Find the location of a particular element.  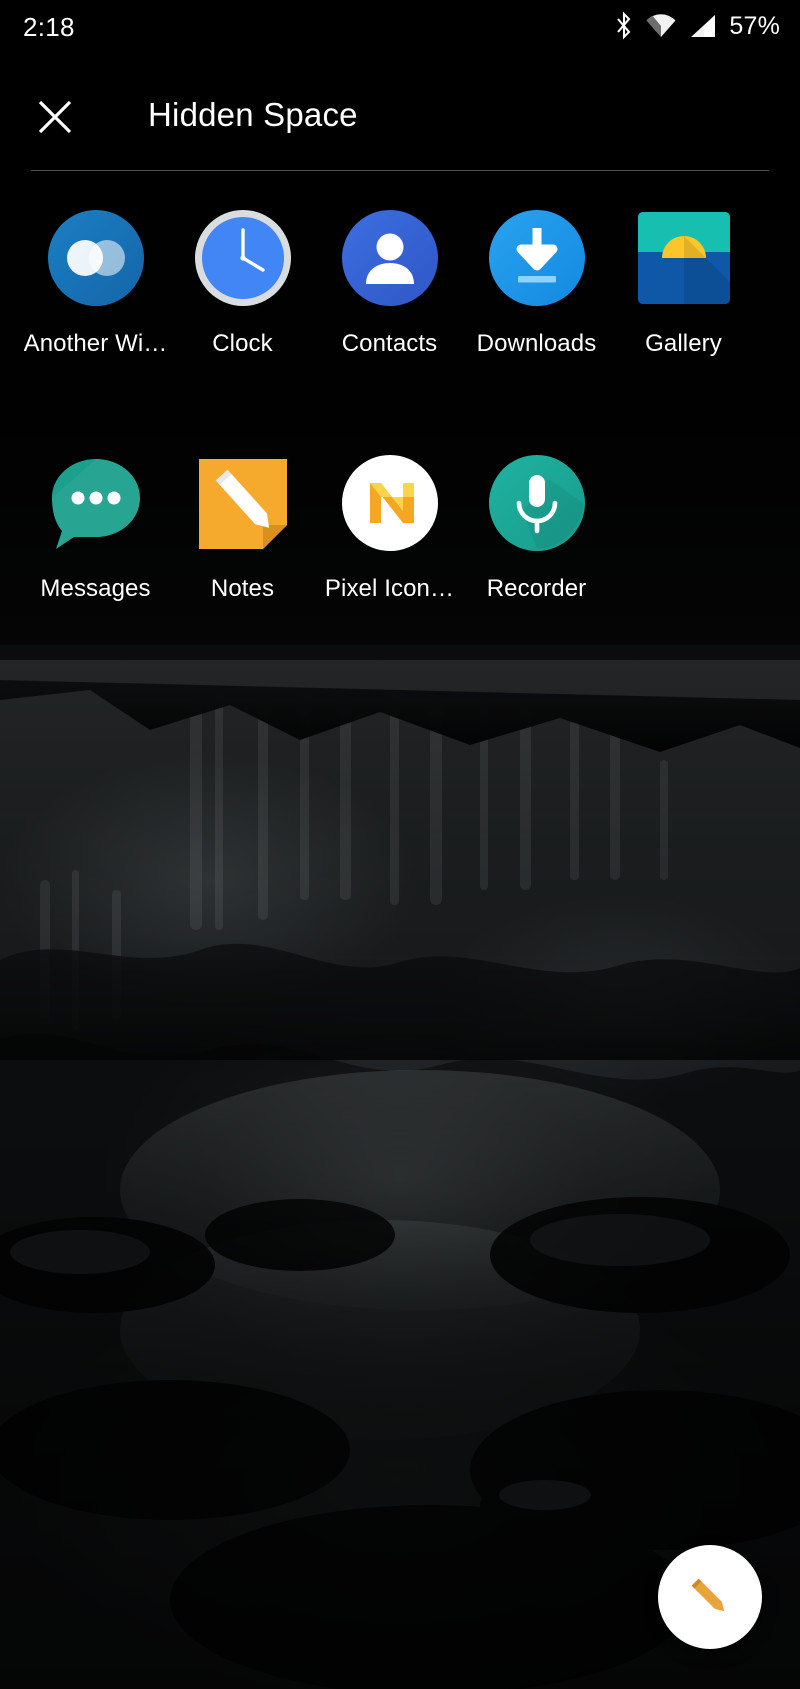

app-label: Downloads is located at coordinates (536, 343).